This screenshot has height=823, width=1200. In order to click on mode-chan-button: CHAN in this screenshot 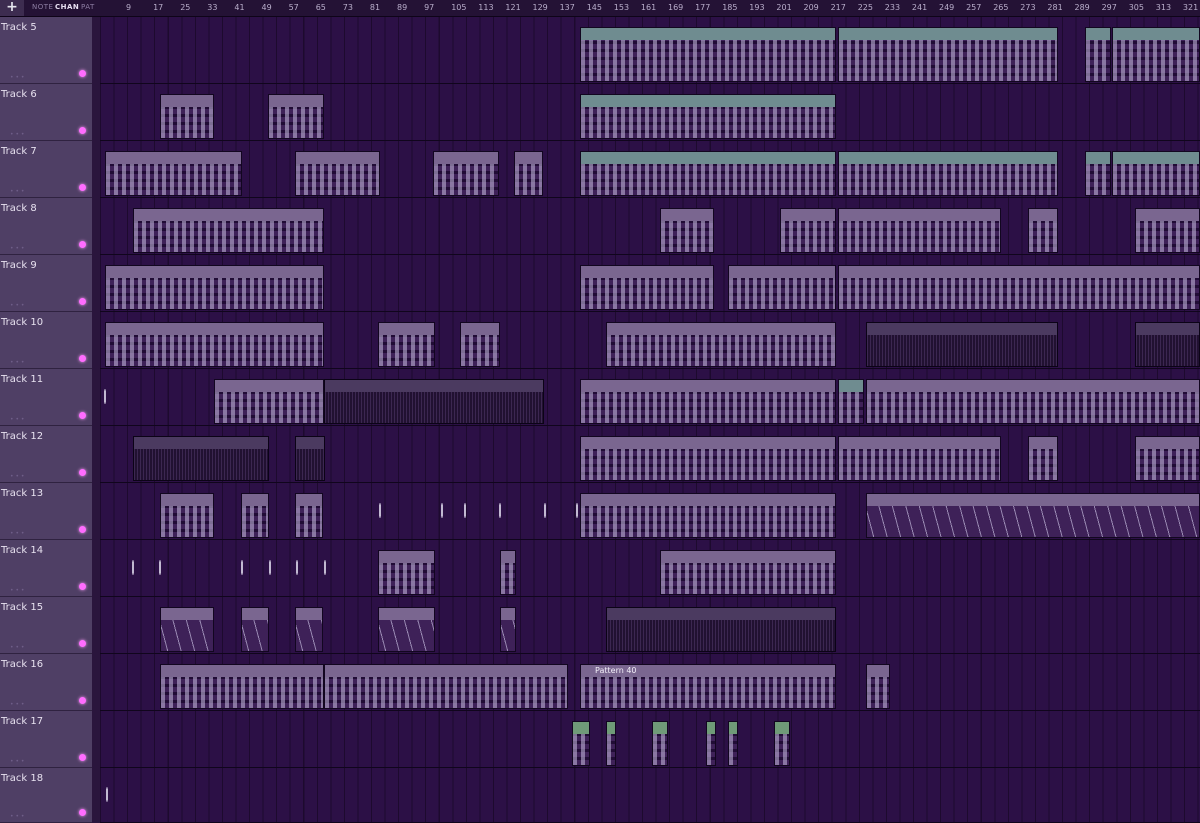, I will do `click(67, 7)`.